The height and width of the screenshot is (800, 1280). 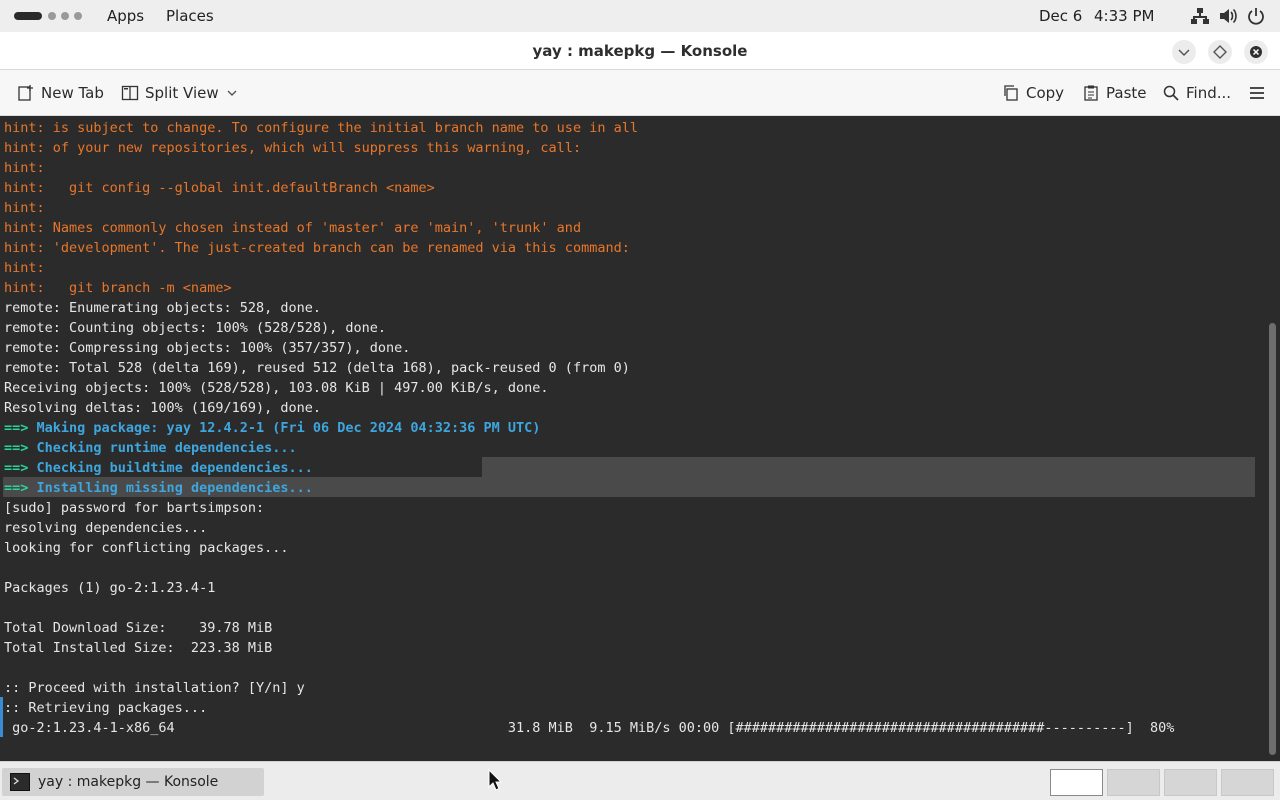 I want to click on terminal-line: Total Download Size: 39.78 MiB, so click(x=138, y=628).